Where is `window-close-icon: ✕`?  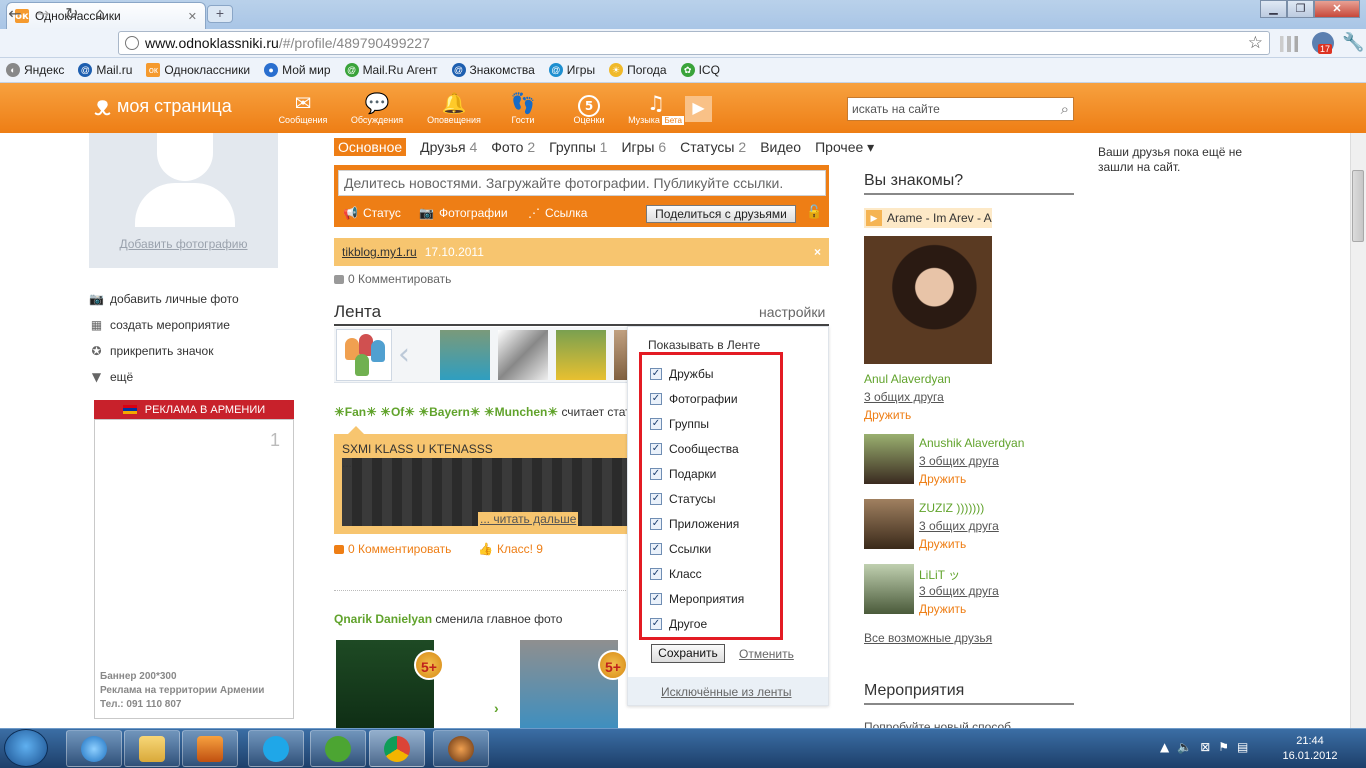 window-close-icon: ✕ is located at coordinates (1337, 9).